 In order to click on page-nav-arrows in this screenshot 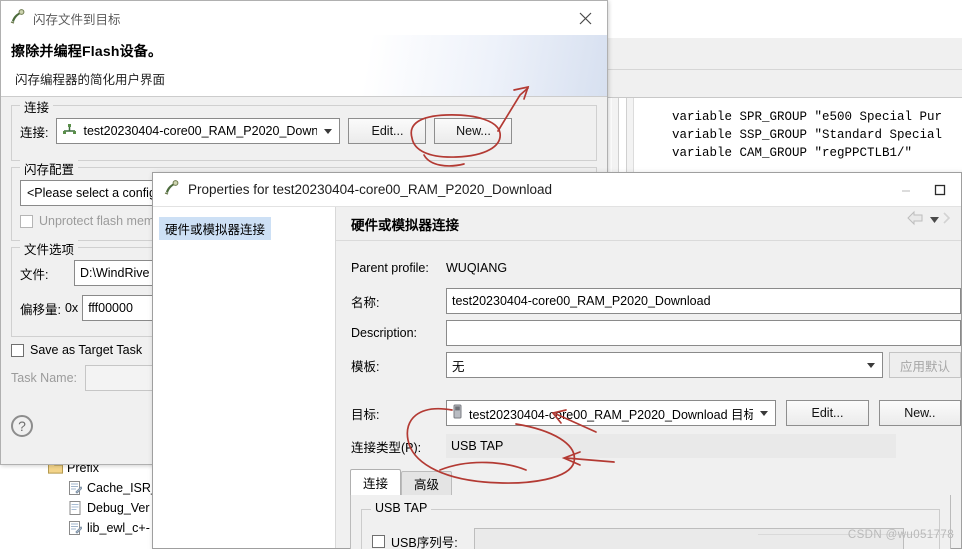, I will do `click(929, 219)`.